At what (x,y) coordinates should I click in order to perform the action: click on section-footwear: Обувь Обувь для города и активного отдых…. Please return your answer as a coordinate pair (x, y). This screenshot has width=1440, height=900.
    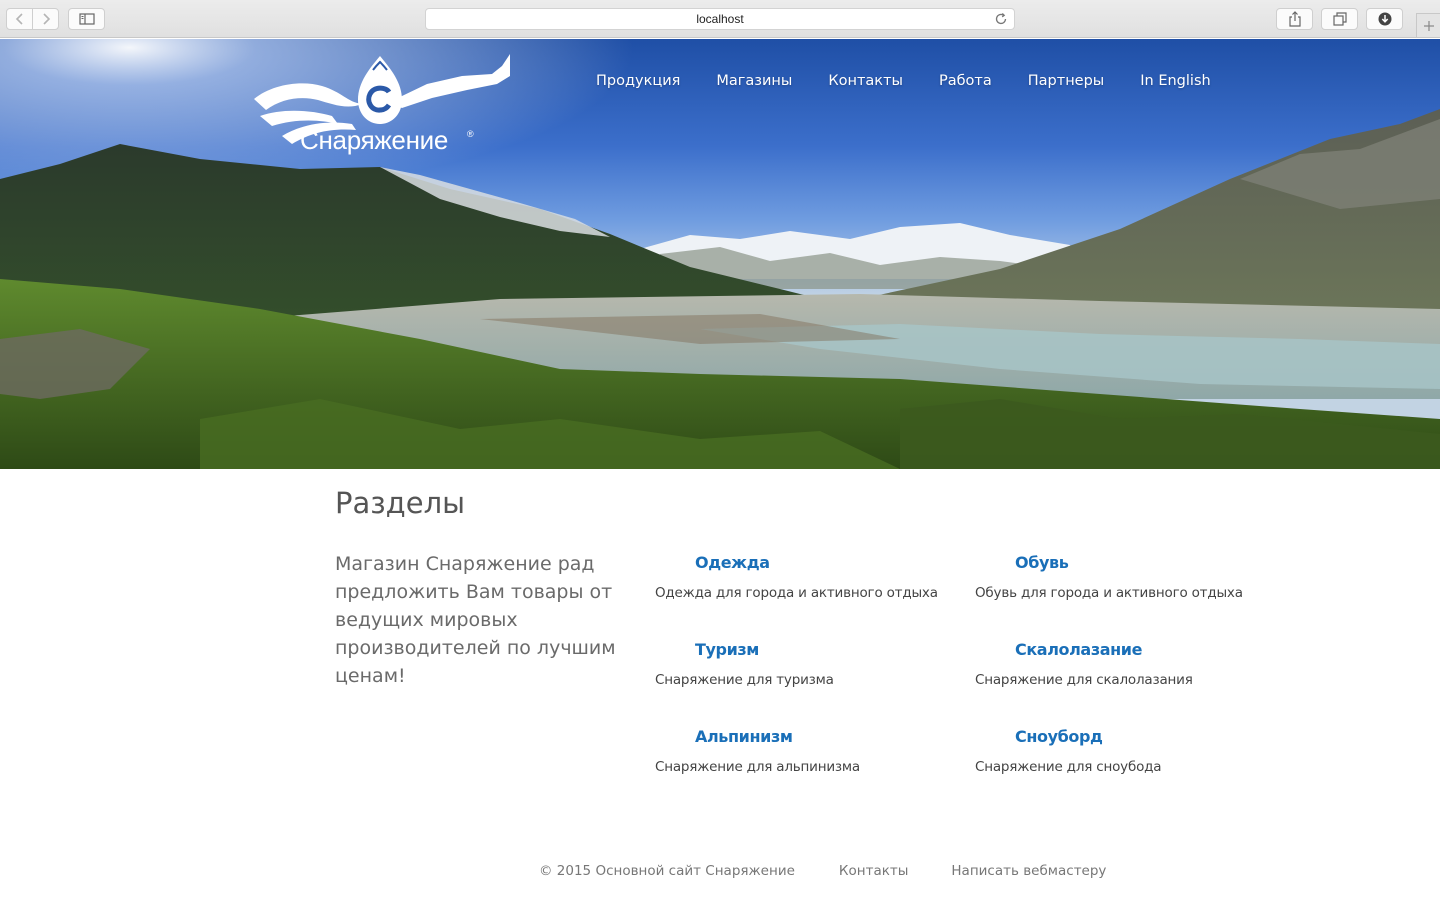
    Looking at the image, I should click on (1120, 577).